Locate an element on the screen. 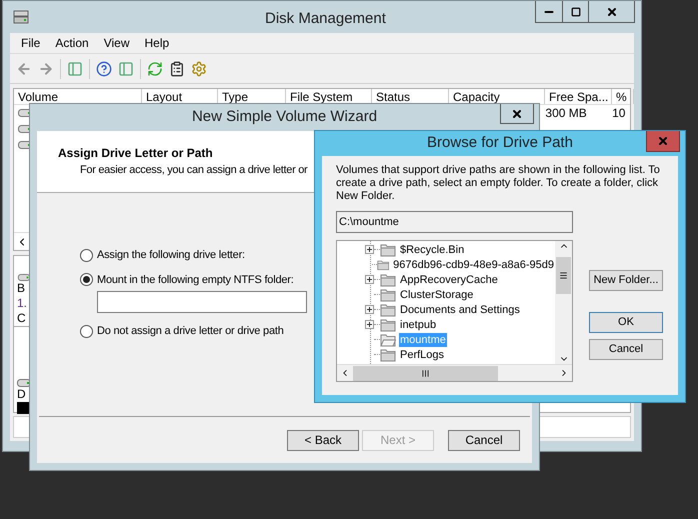 This screenshot has width=698, height=519. folder-path-field is located at coordinates (202, 302).